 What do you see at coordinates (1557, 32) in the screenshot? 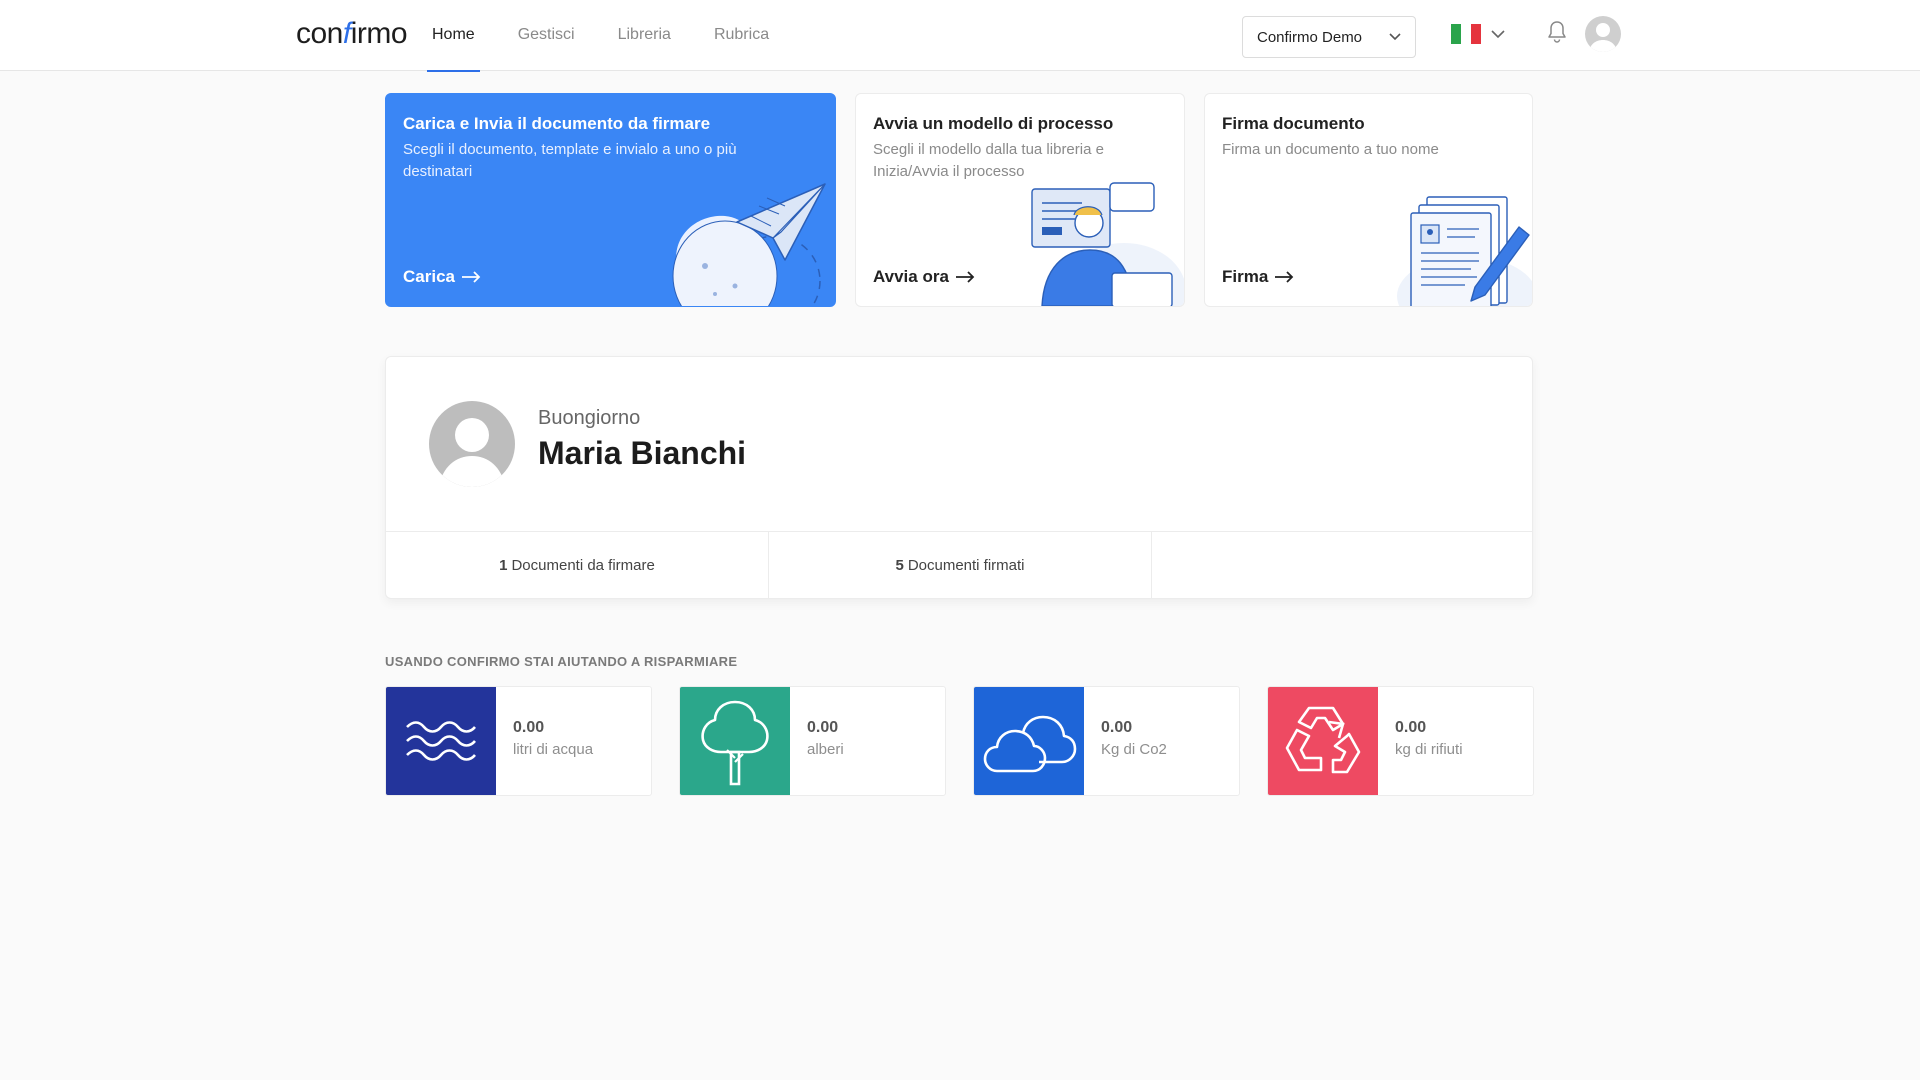
I see `bell-icon` at bounding box center [1557, 32].